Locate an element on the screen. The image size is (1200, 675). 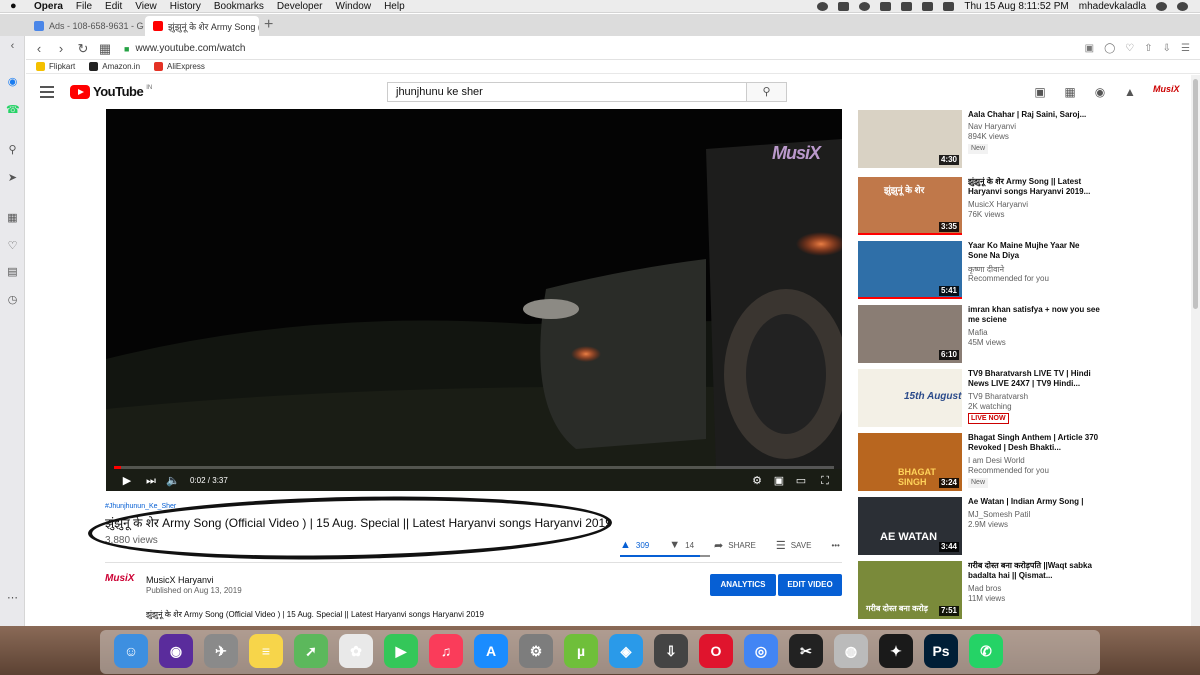
play-icon: ▶ is located at coordinates (127, 481).